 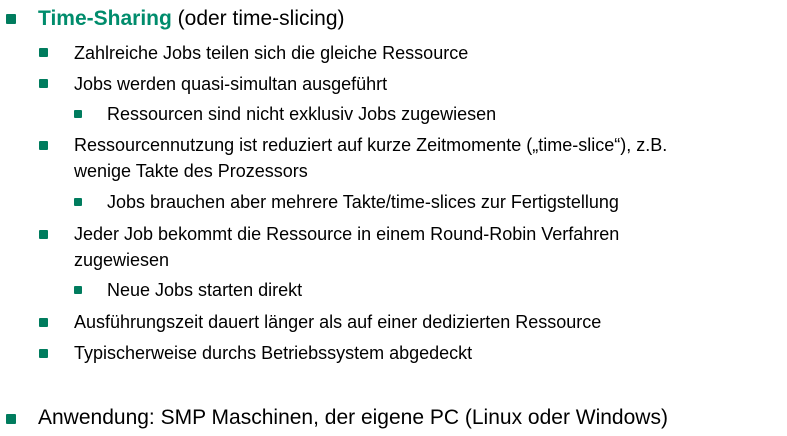 I want to click on heading-time-sharing: Time-Sharing (oder time-slicing), so click(x=191, y=19).